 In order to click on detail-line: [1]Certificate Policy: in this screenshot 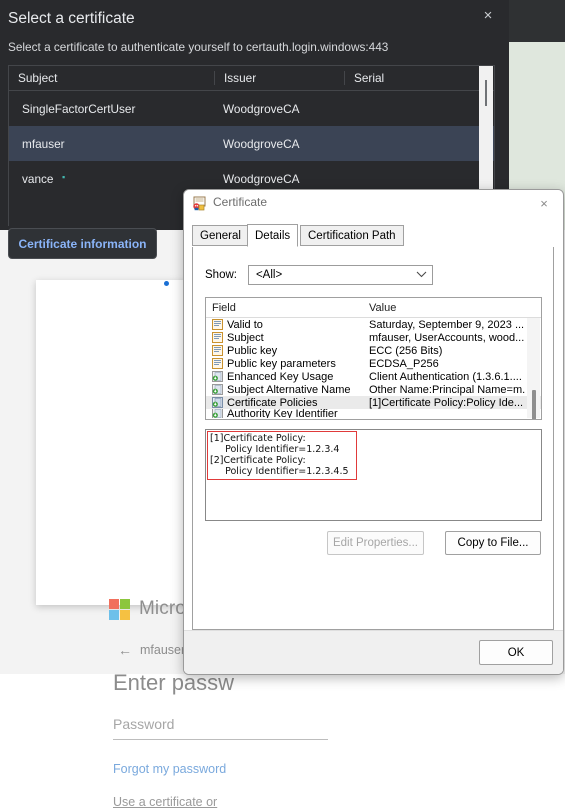, I will do `click(258, 438)`.